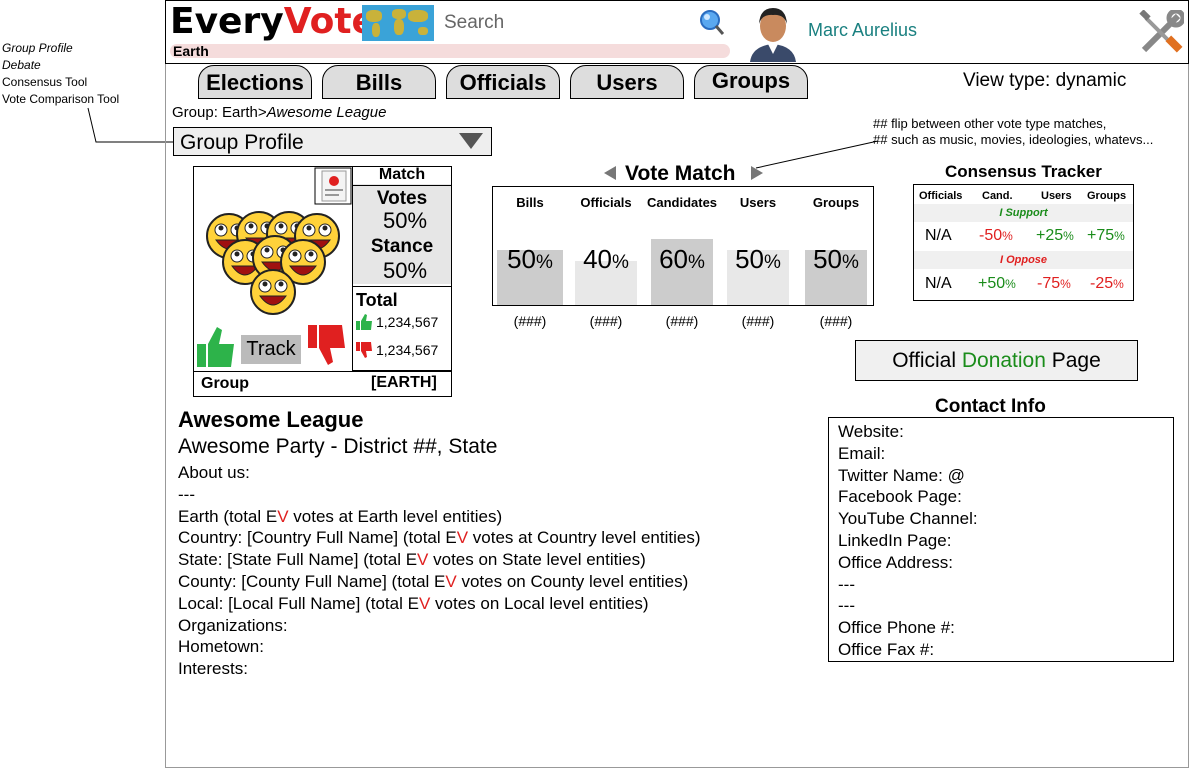 This screenshot has height=769, width=1190. I want to click on interests-label: Interests:, so click(213, 669).